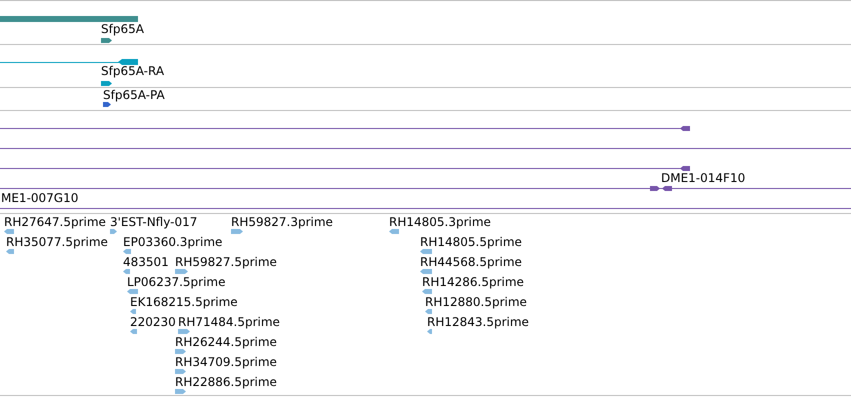  I want to click on feature-label: RH14286.5prime, so click(473, 282).